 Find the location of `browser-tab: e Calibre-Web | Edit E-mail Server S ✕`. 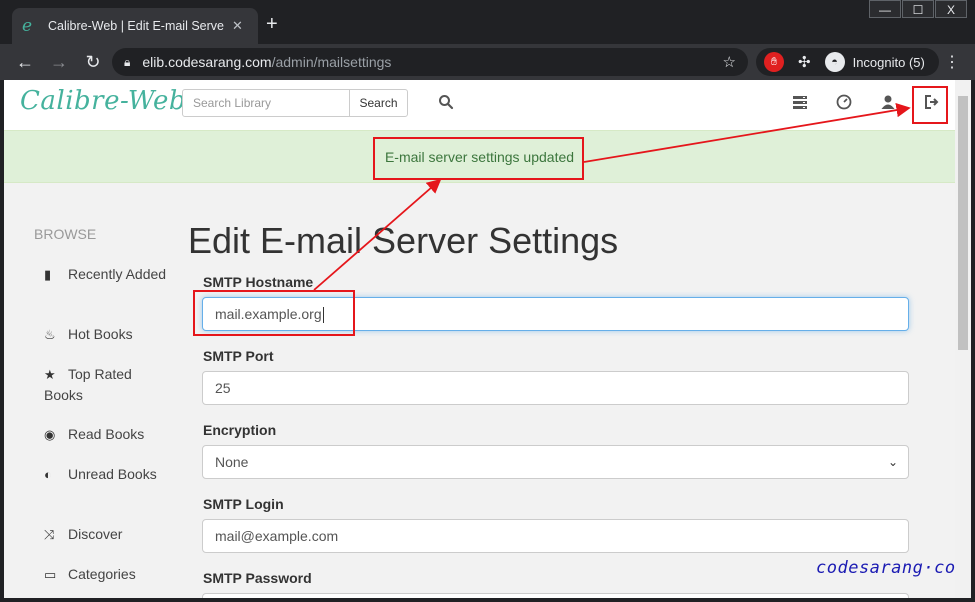

browser-tab: e Calibre-Web | Edit E-mail Server S ✕ is located at coordinates (135, 26).